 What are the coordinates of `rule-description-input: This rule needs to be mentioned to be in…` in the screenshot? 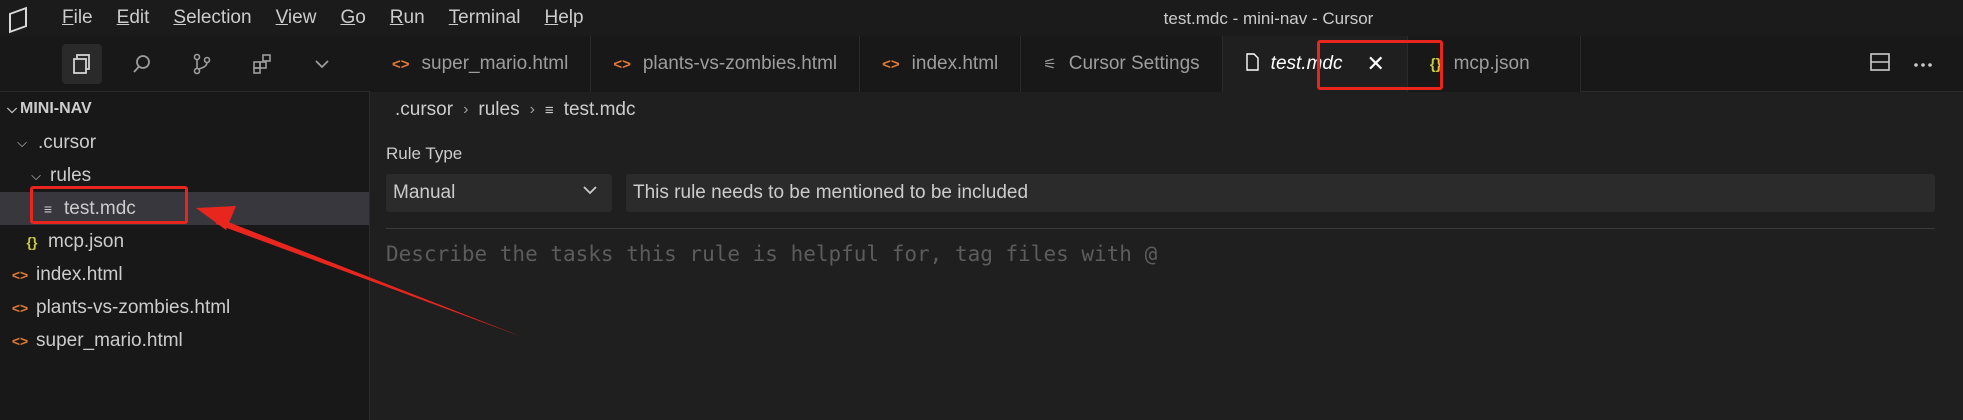 It's located at (1280, 193).